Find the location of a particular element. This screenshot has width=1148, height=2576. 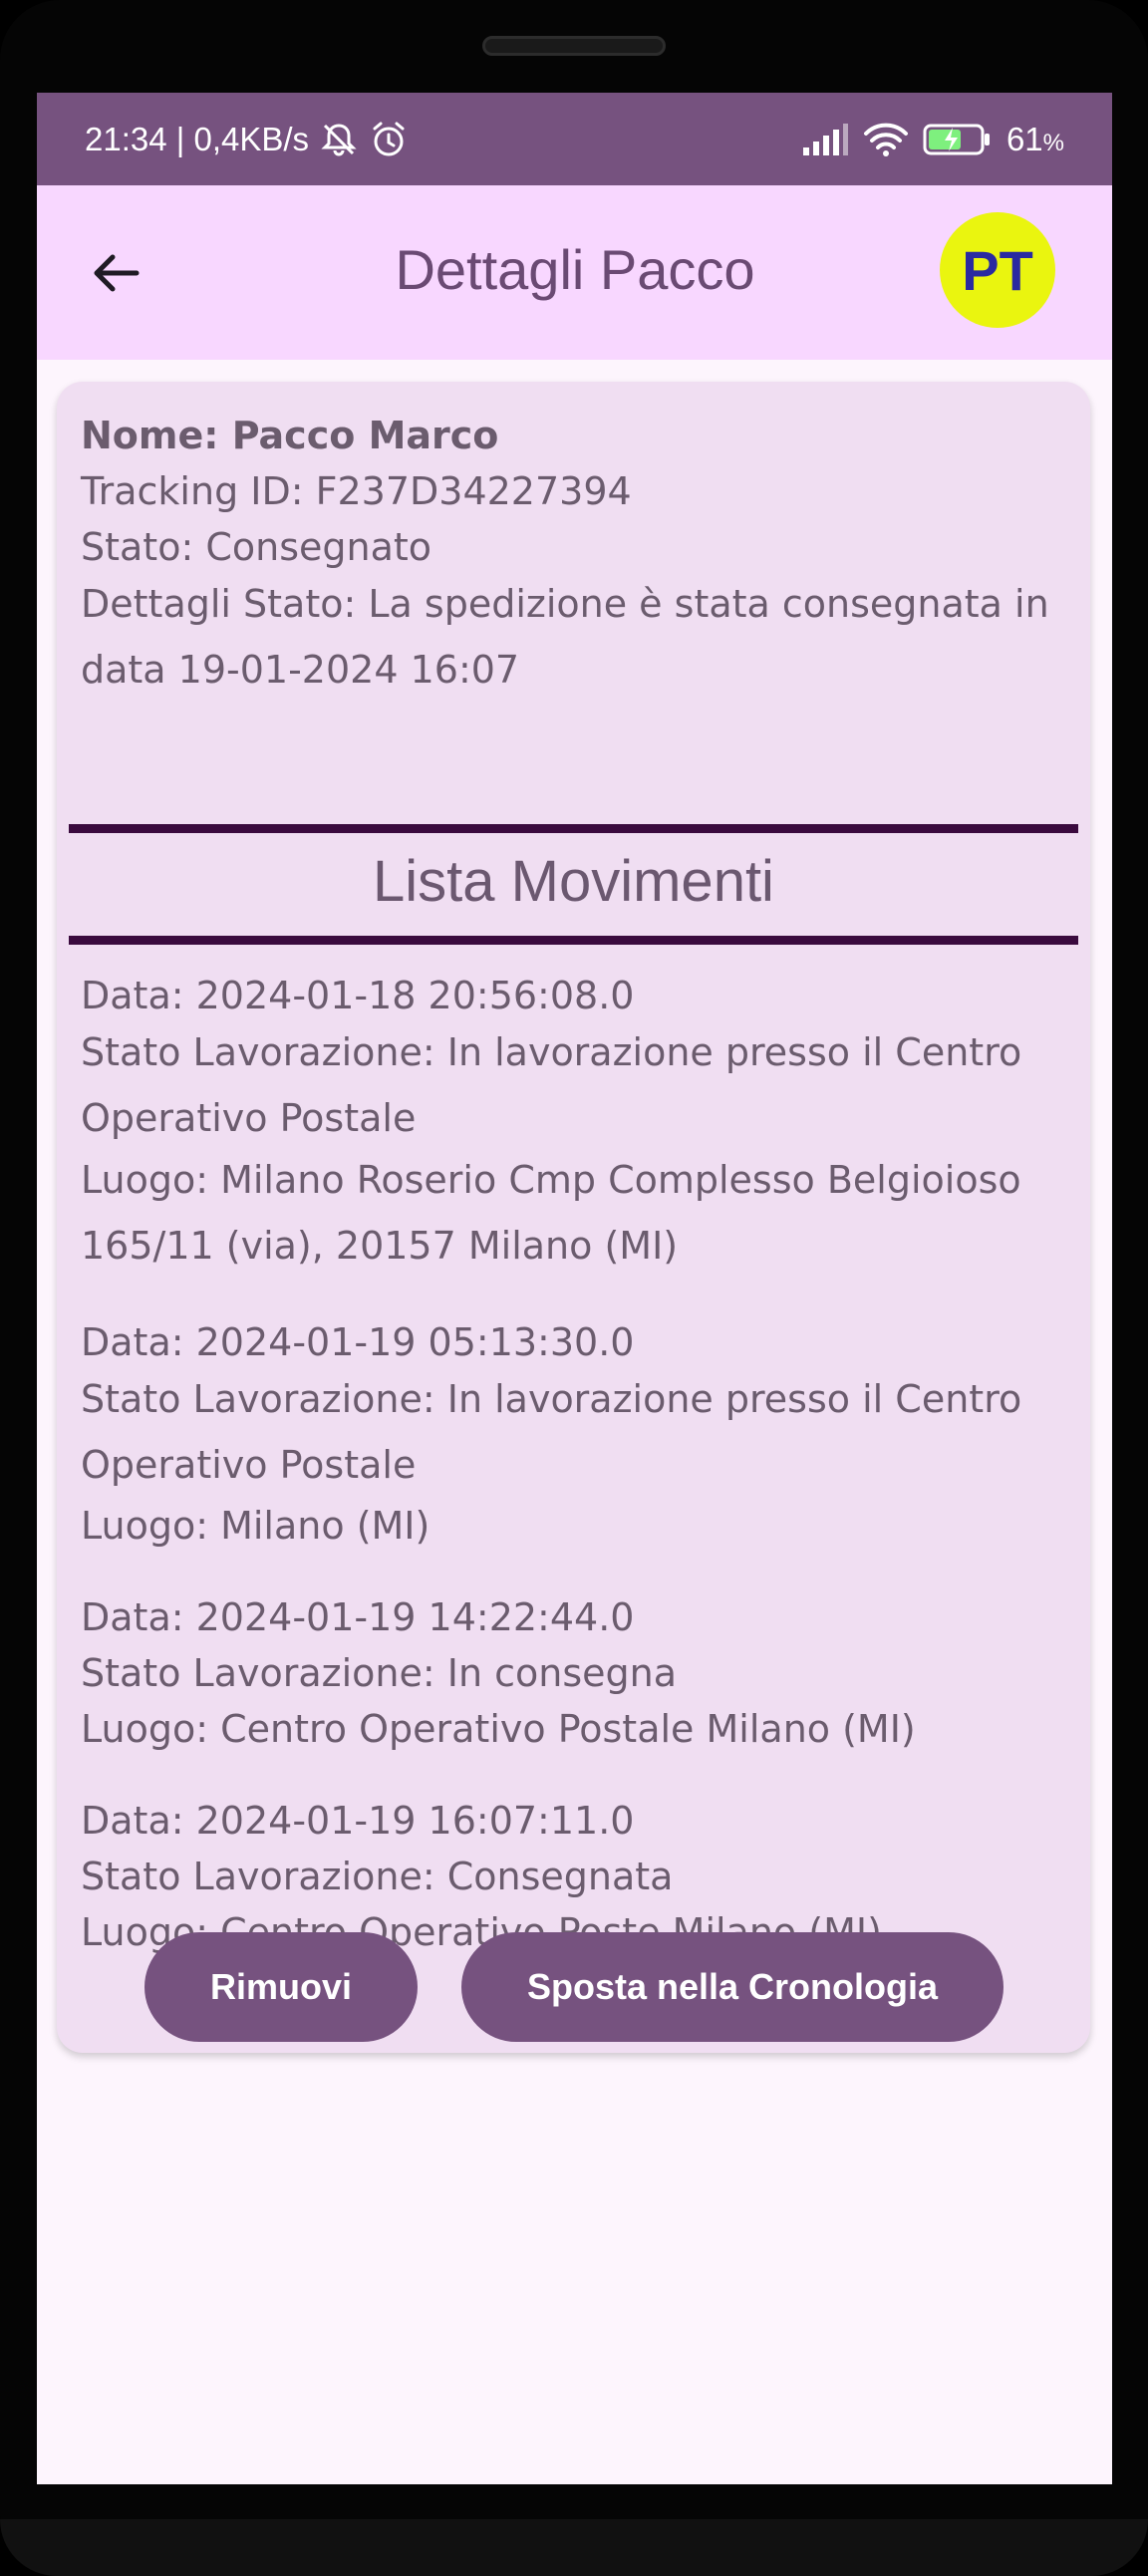

status-left: 21:34 | 0,4KB/s is located at coordinates (247, 139).